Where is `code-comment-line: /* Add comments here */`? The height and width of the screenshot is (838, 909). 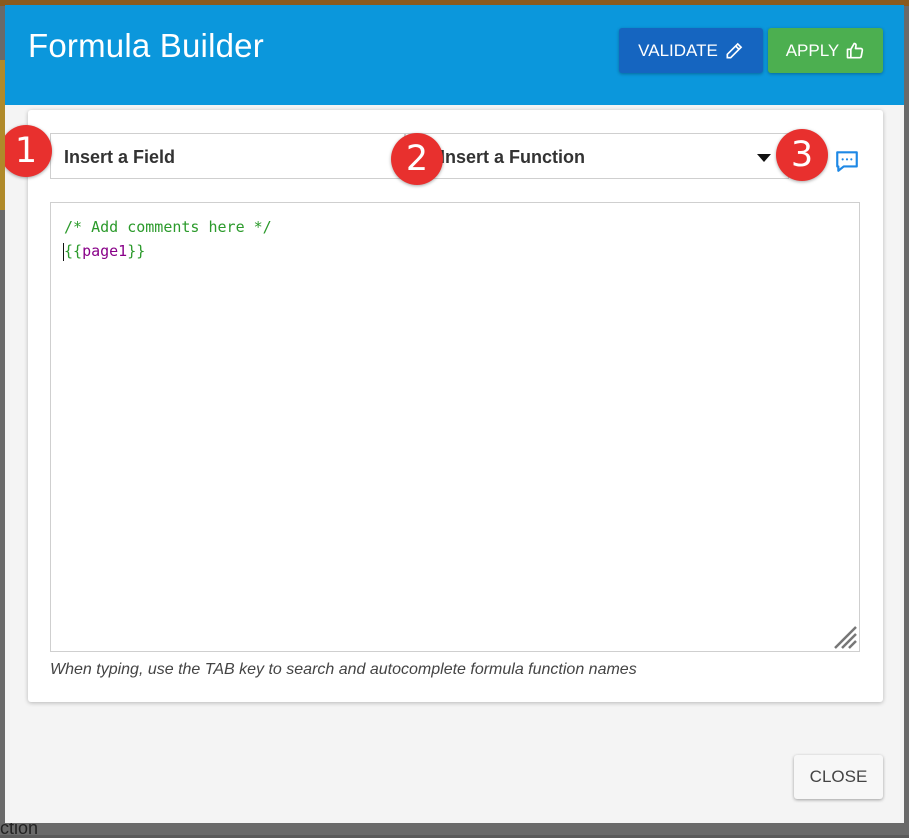 code-comment-line: /* Add comments here */ is located at coordinates (168, 227).